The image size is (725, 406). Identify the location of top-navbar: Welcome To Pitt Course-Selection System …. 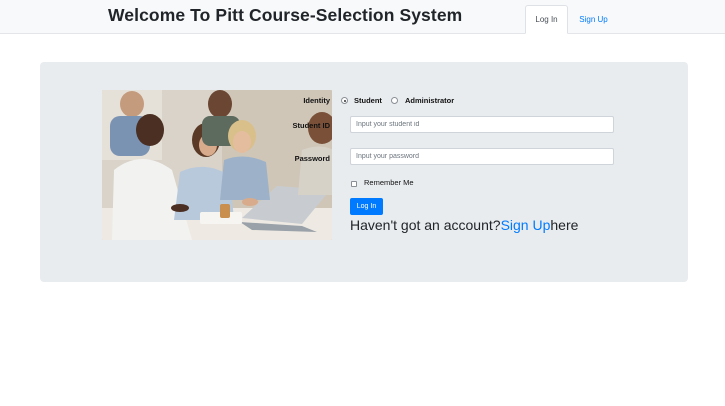
(362, 17).